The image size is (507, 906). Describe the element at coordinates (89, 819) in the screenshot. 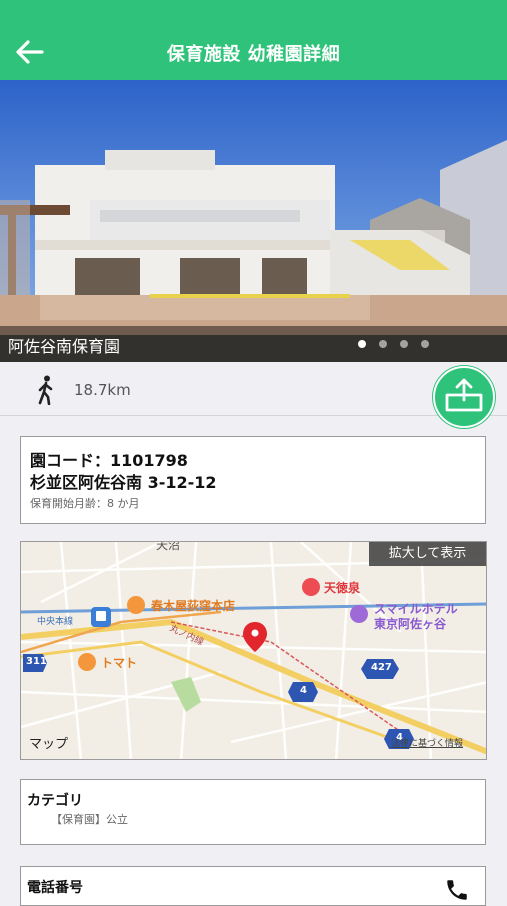

I see `category-value: 【保育園】公立` at that location.